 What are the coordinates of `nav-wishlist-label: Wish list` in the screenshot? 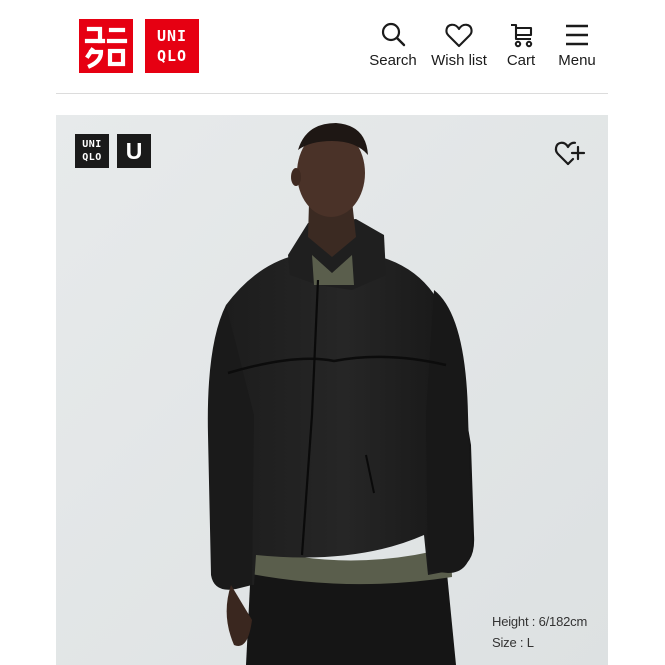 It's located at (459, 60).